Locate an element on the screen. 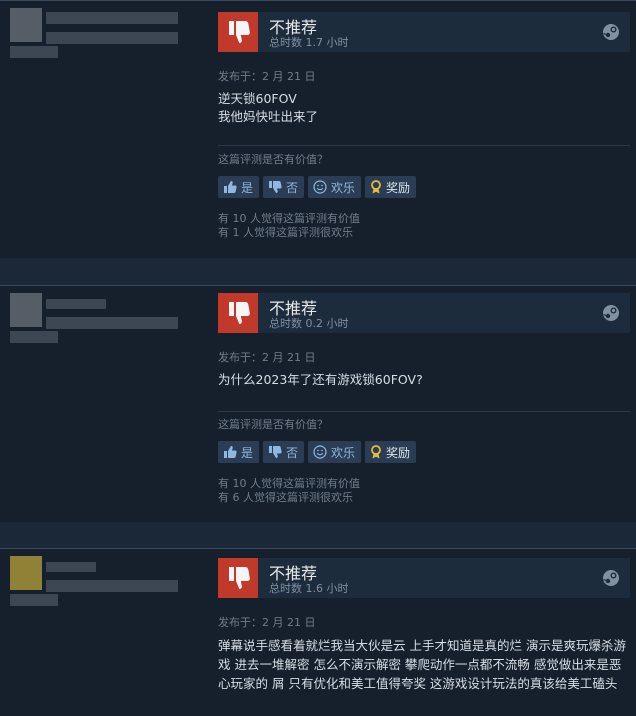  review-content: 逆天锁60FOV 我他妈快吐出来了 is located at coordinates (268, 107).